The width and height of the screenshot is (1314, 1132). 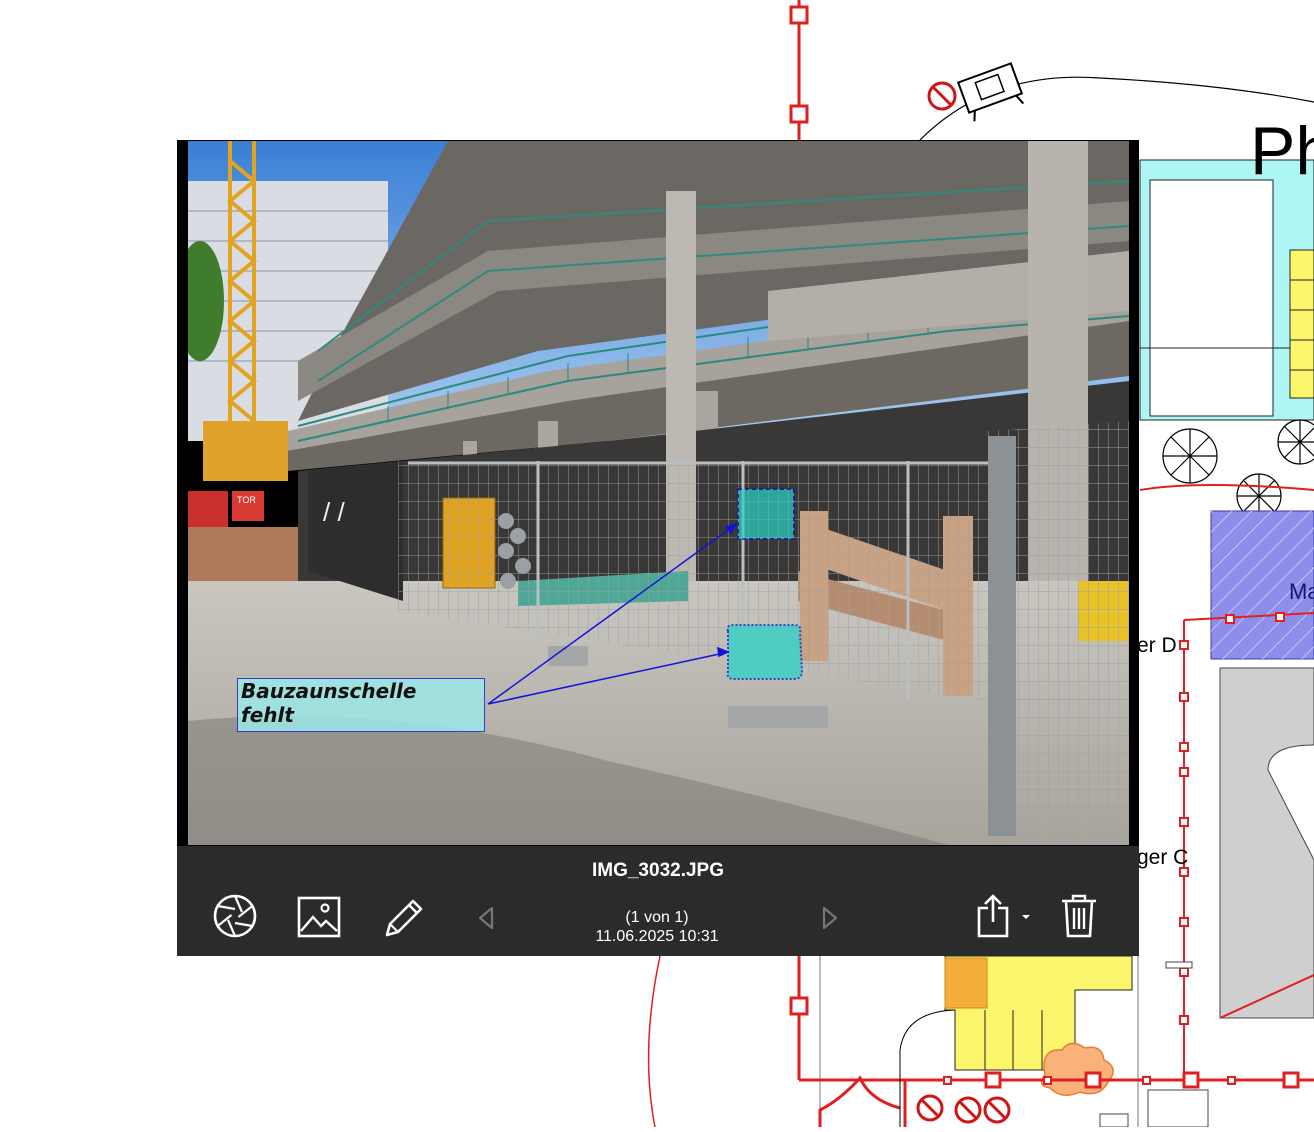 I want to click on delete-button, so click(x=1079, y=916).